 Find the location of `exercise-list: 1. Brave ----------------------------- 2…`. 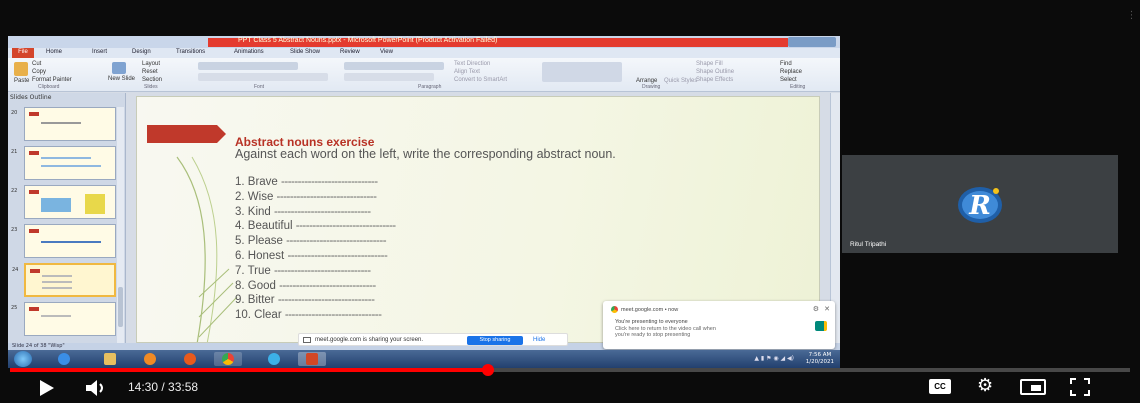

exercise-list: 1. Brave ----------------------------- 2… is located at coordinates (315, 250).